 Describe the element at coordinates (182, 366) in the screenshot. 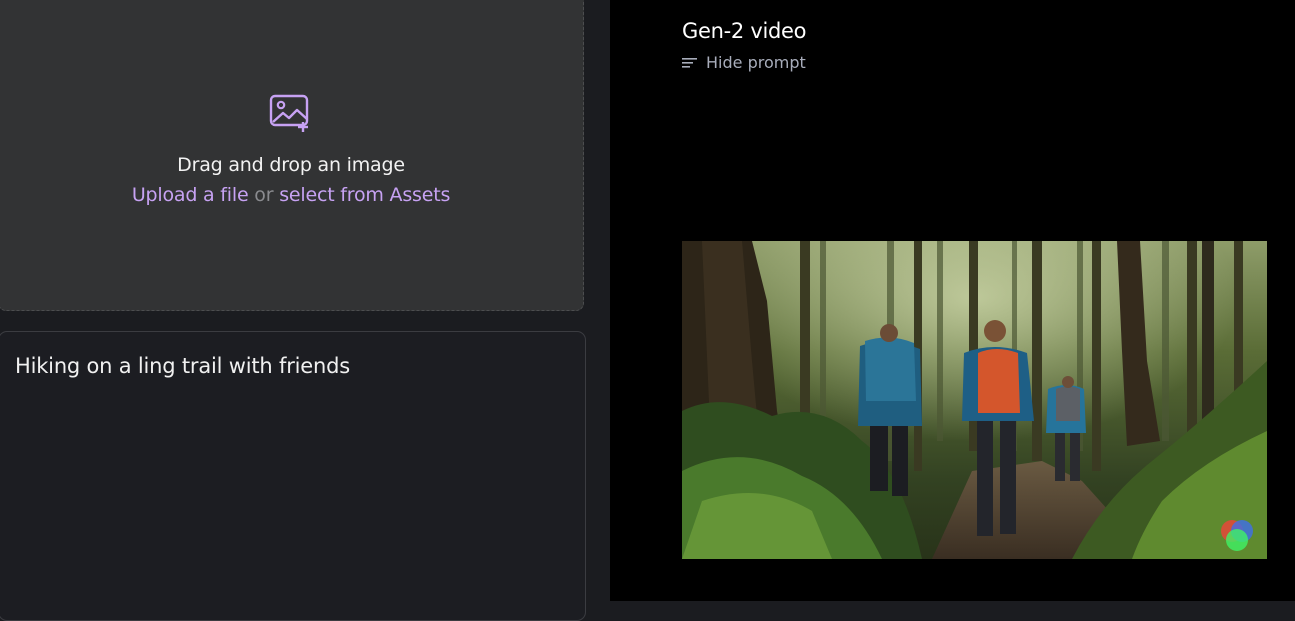

I see `prompt-text: Hiking on a ling trail with friends` at that location.